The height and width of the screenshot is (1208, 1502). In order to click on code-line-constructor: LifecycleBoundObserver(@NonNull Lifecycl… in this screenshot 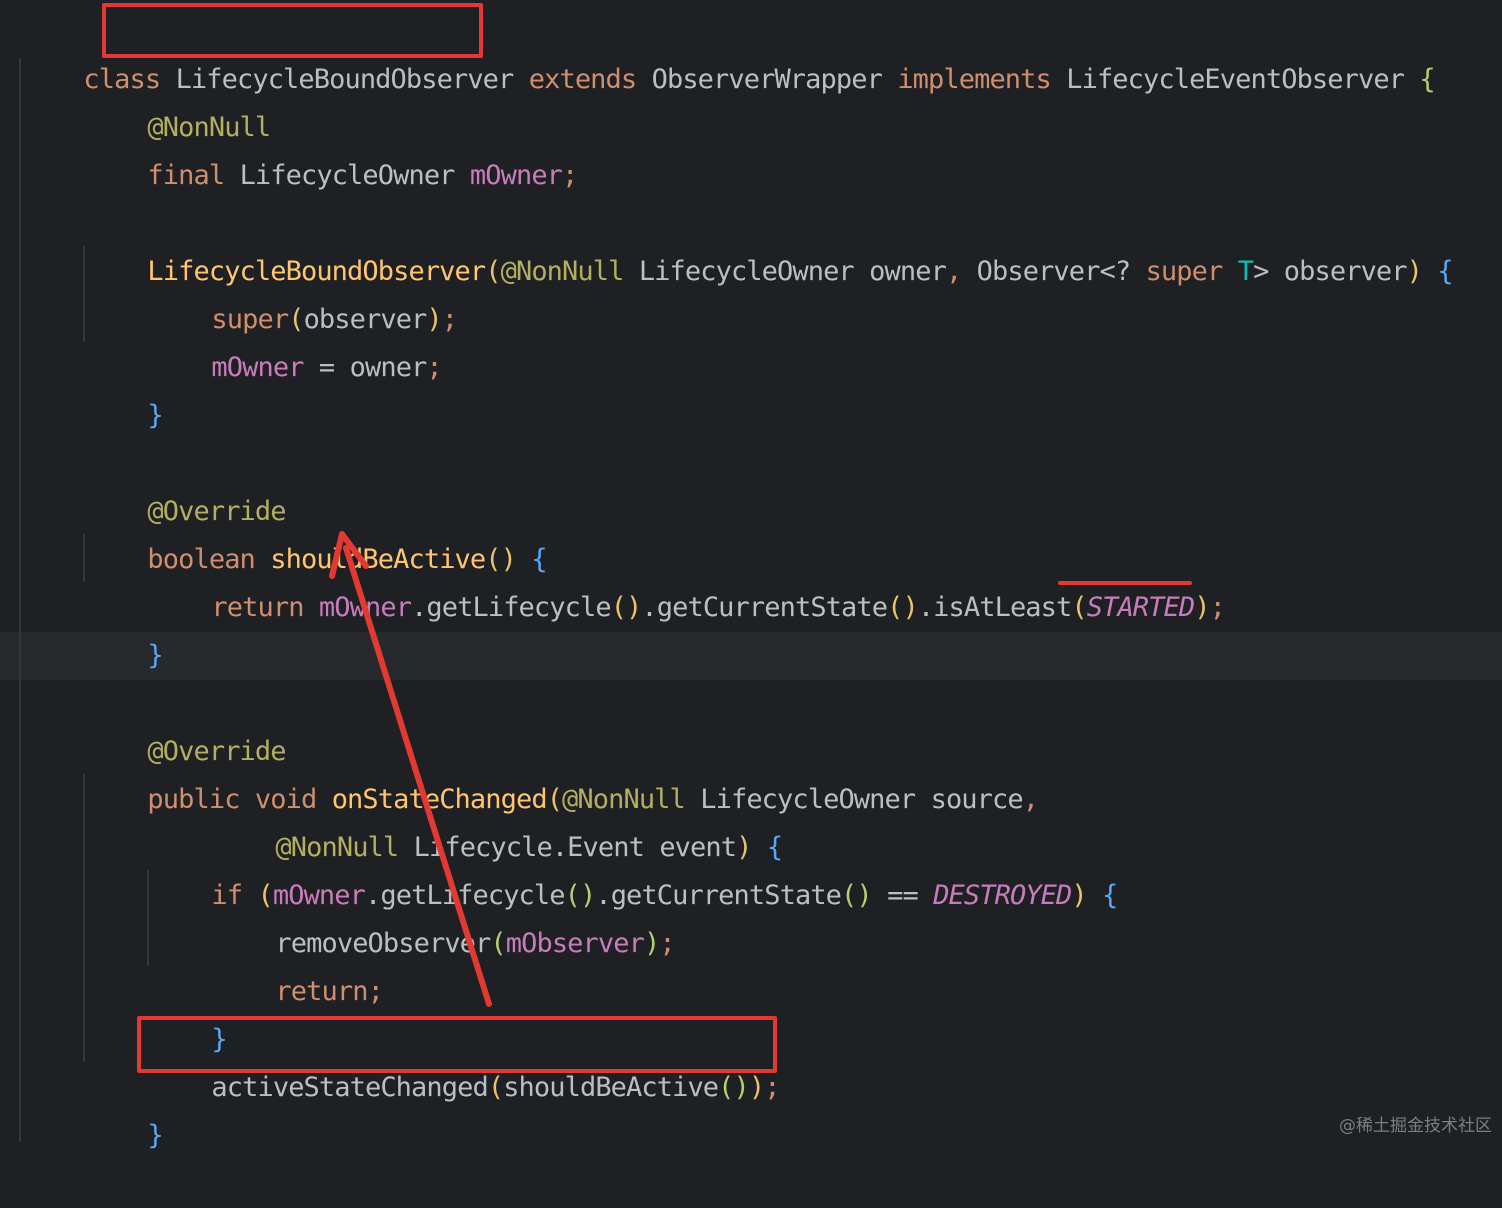, I will do `click(769, 243)`.